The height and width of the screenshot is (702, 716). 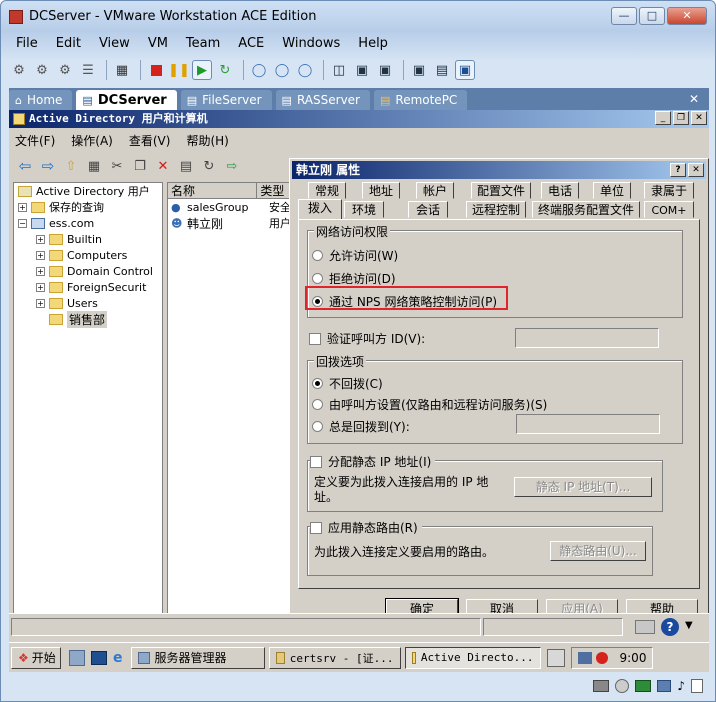 I want to click on tab-environment: 环境, so click(x=364, y=209).